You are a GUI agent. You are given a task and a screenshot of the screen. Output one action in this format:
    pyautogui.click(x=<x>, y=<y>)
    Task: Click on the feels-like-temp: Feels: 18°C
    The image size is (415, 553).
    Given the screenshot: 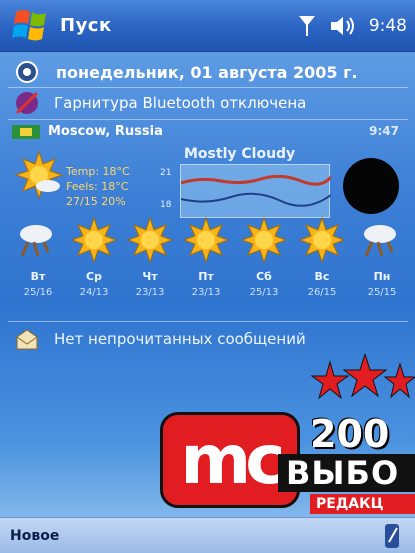 What is the action you would take?
    pyautogui.click(x=97, y=186)
    